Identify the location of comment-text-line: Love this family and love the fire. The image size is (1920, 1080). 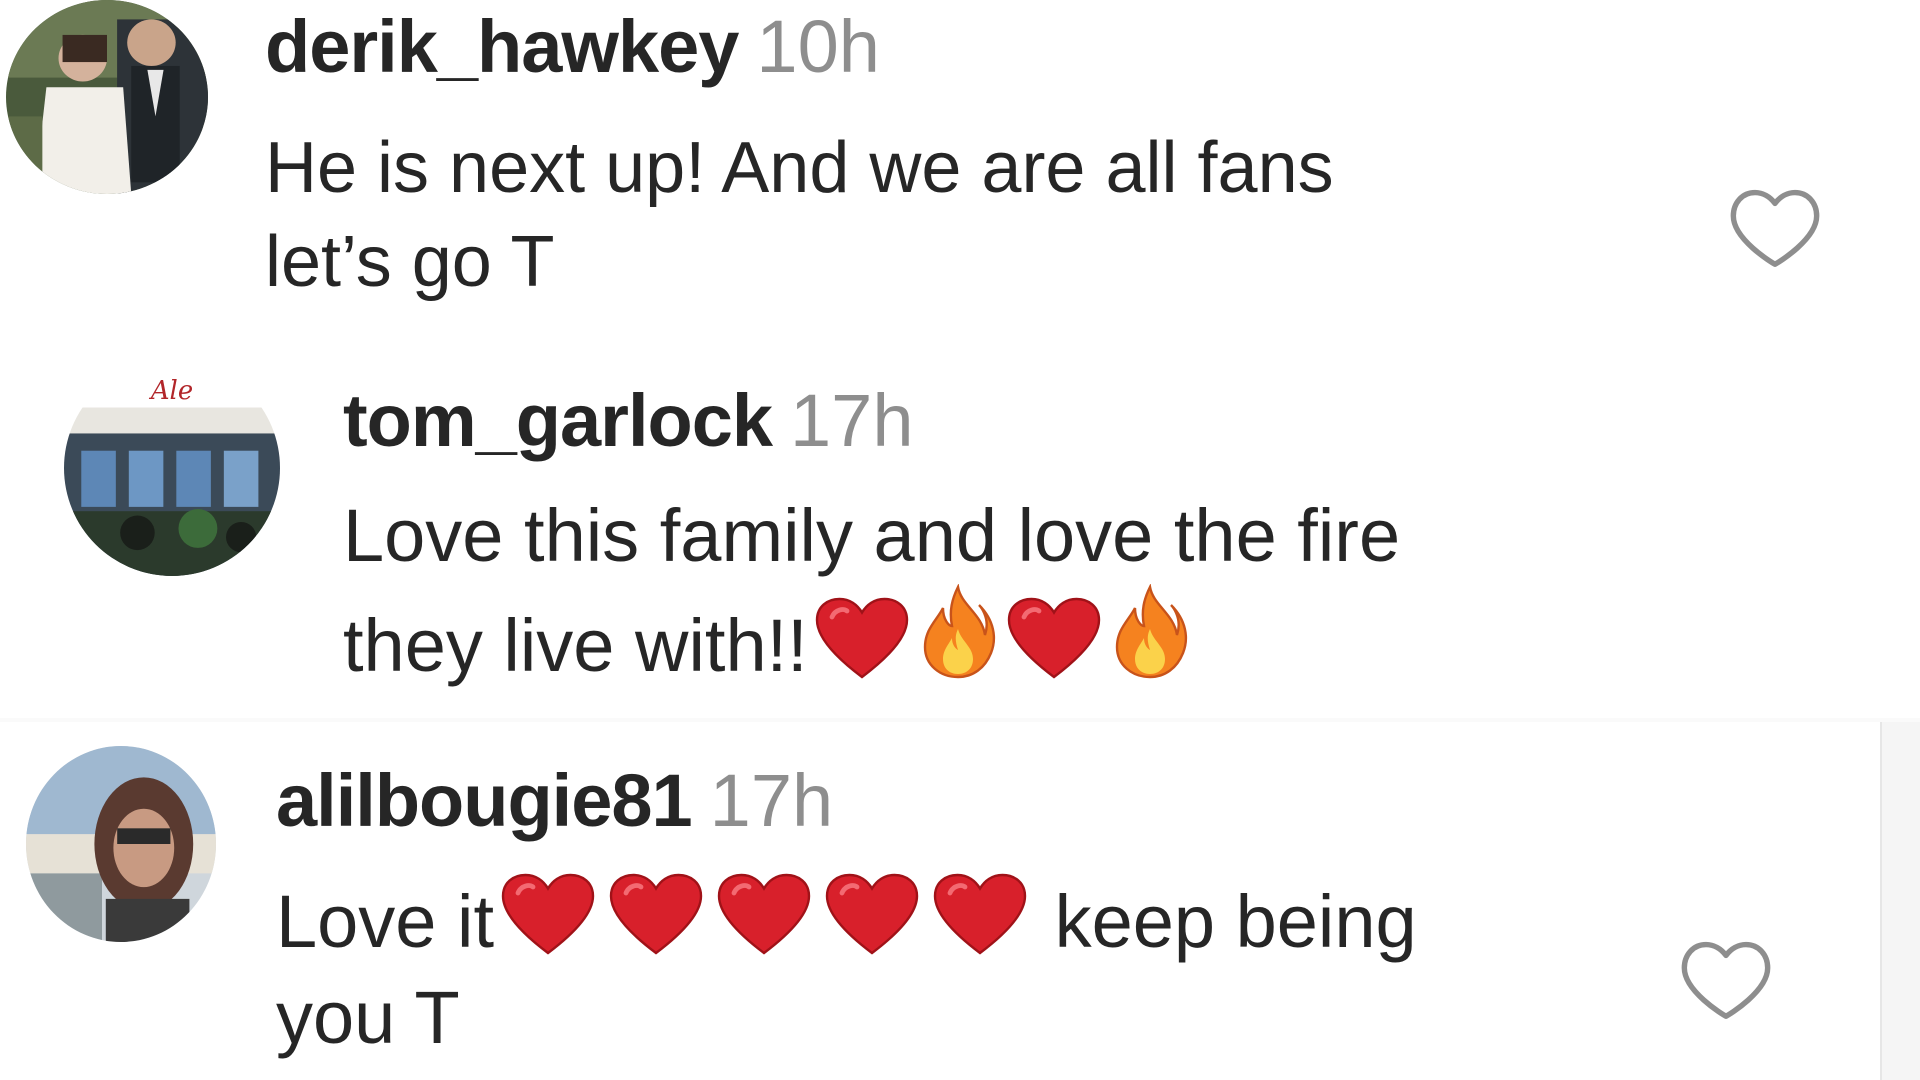
(872, 535).